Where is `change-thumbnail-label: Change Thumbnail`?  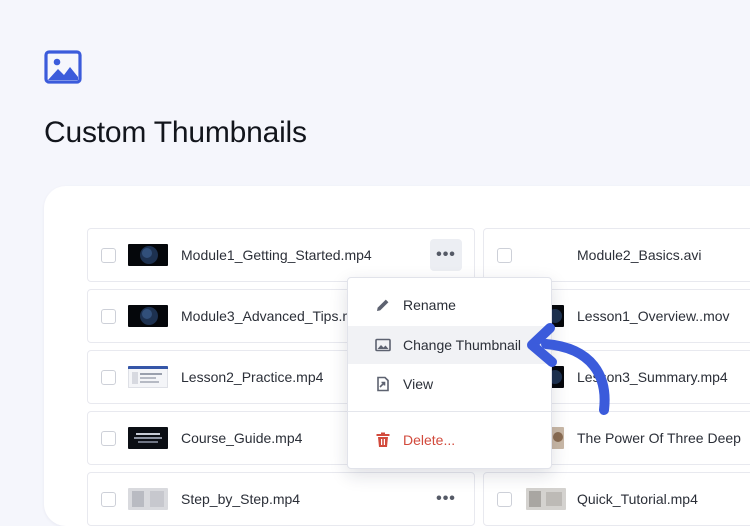 change-thumbnail-label: Change Thumbnail is located at coordinates (462, 345).